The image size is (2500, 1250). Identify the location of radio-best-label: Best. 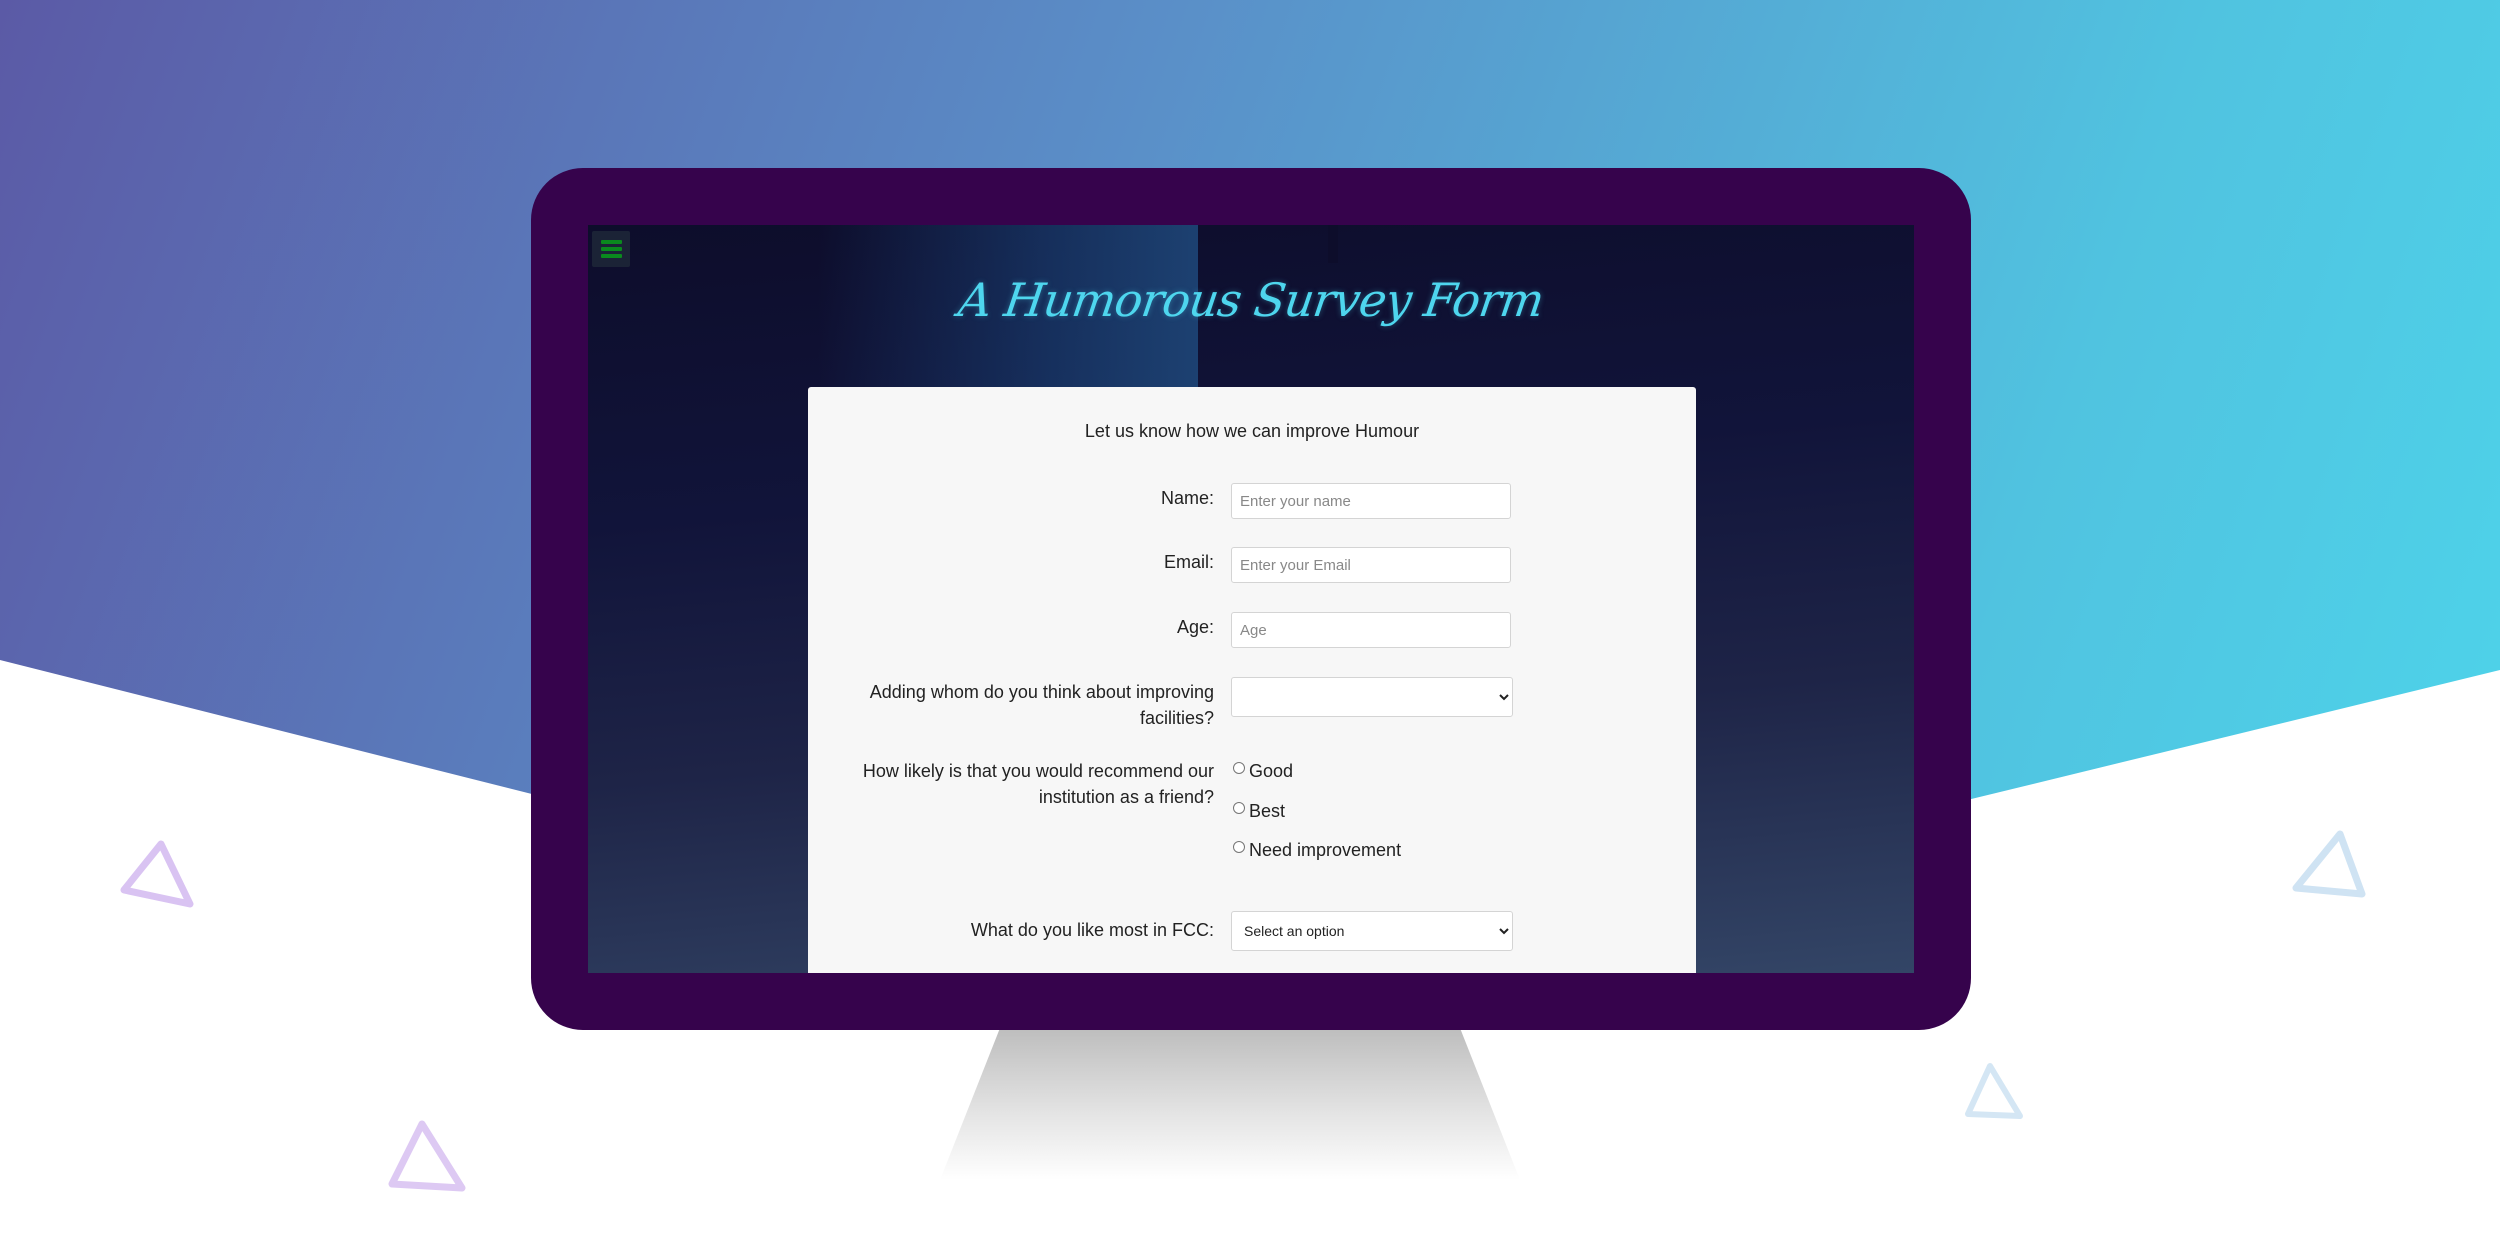
(1267, 811).